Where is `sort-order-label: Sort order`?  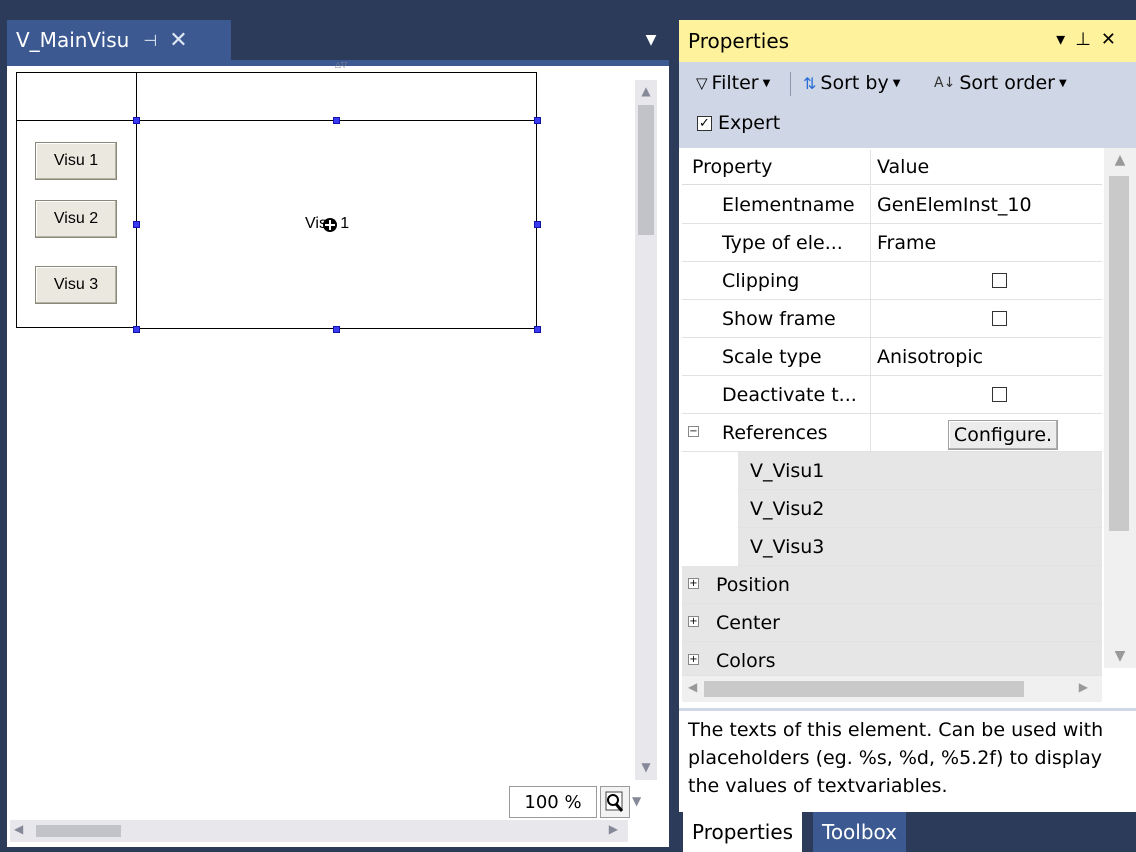 sort-order-label: Sort order is located at coordinates (1007, 83).